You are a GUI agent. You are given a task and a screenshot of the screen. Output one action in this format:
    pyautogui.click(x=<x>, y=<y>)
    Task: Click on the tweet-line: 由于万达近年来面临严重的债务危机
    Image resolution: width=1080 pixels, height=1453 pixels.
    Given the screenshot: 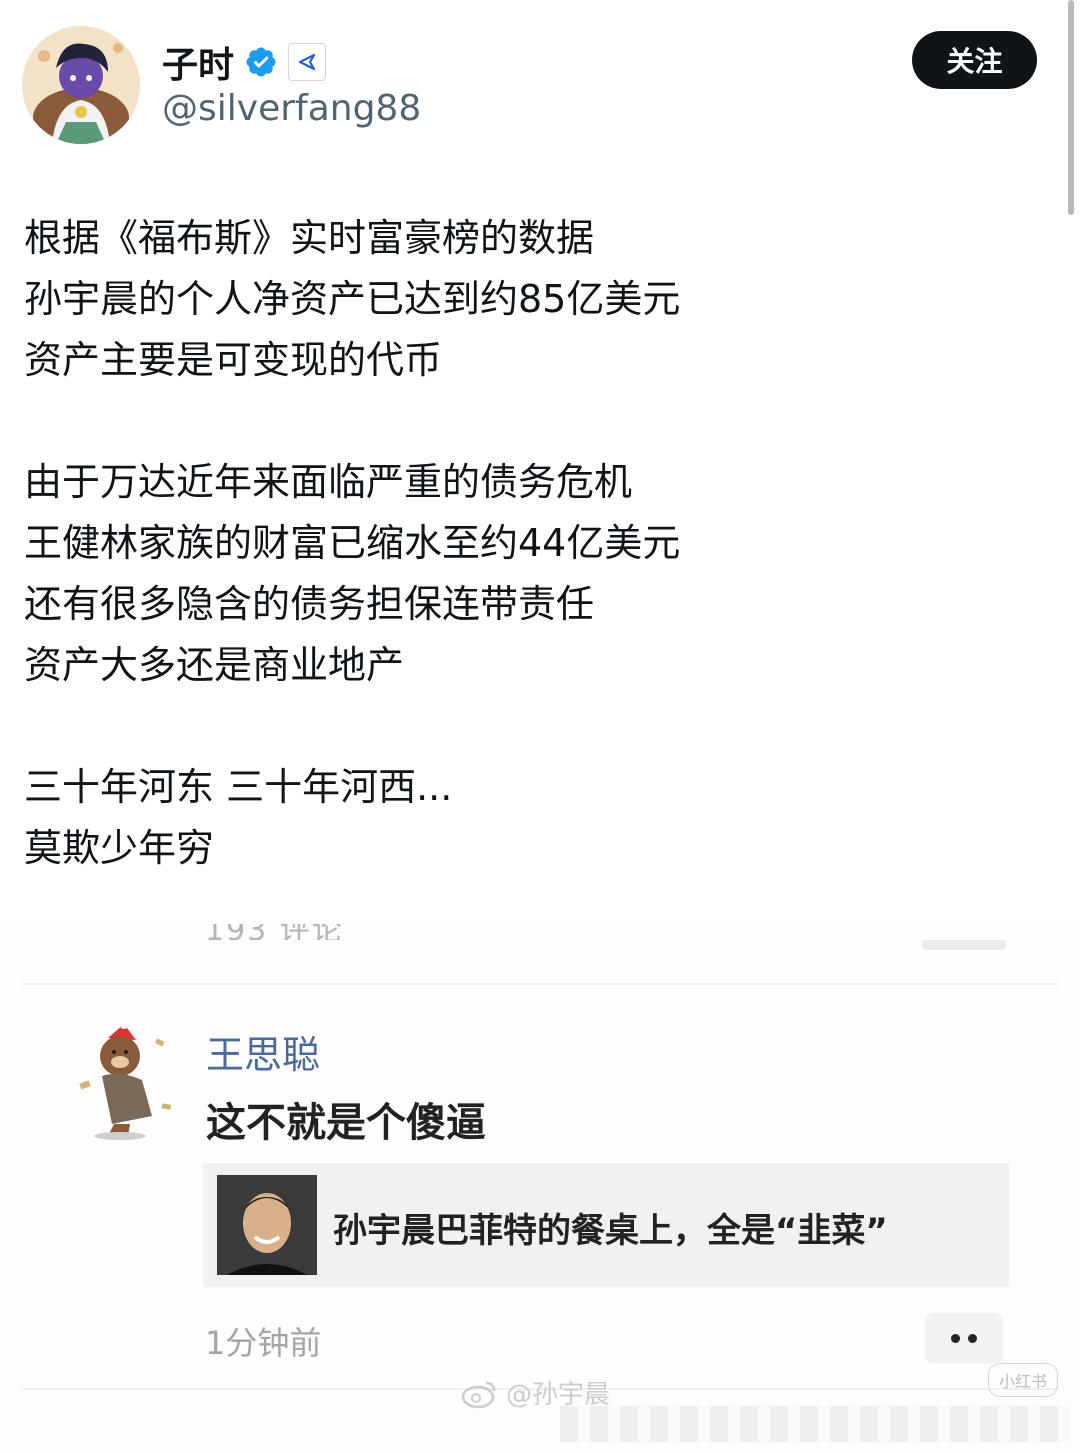 What is the action you would take?
    pyautogui.click(x=328, y=482)
    